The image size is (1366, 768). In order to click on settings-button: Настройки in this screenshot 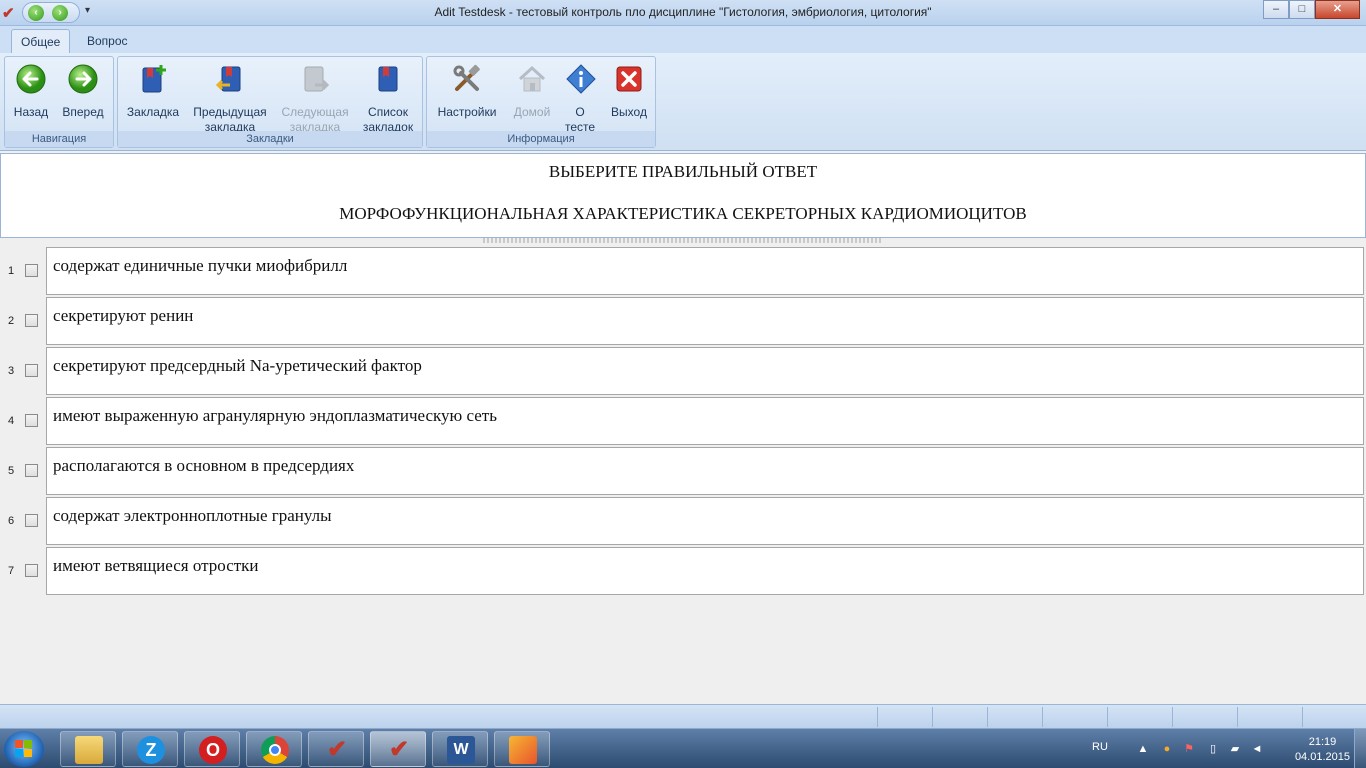, I will do `click(467, 91)`.